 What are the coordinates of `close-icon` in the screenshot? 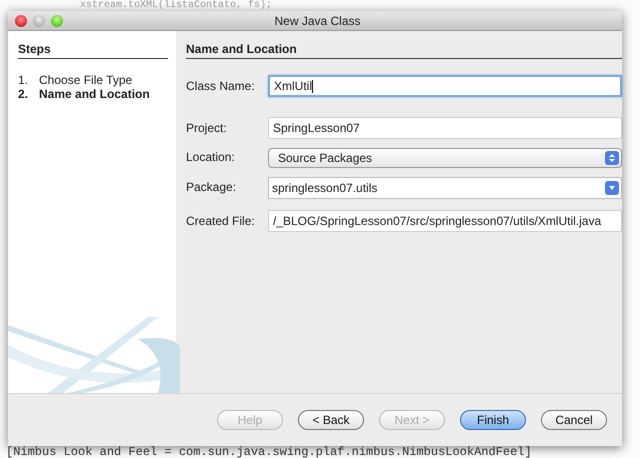 It's located at (21, 20).